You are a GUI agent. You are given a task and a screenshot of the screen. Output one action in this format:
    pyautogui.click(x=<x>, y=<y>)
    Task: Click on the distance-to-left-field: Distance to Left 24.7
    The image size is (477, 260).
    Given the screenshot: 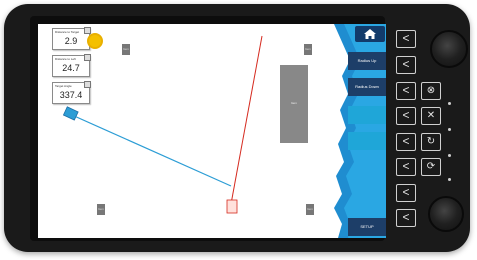 What is the action you would take?
    pyautogui.click(x=71, y=65)
    